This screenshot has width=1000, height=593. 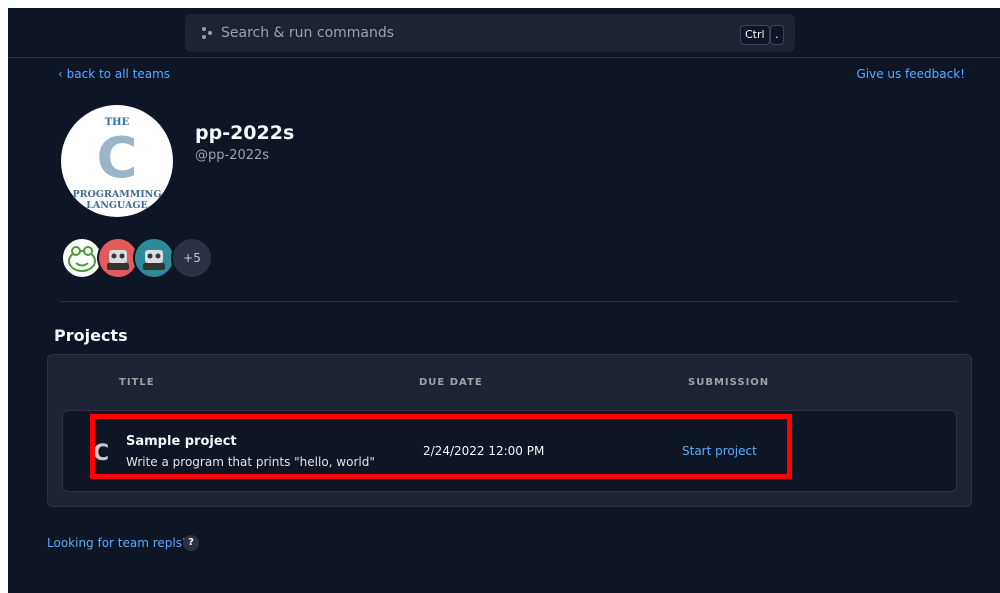 I want to click on section-divider, so click(x=509, y=301).